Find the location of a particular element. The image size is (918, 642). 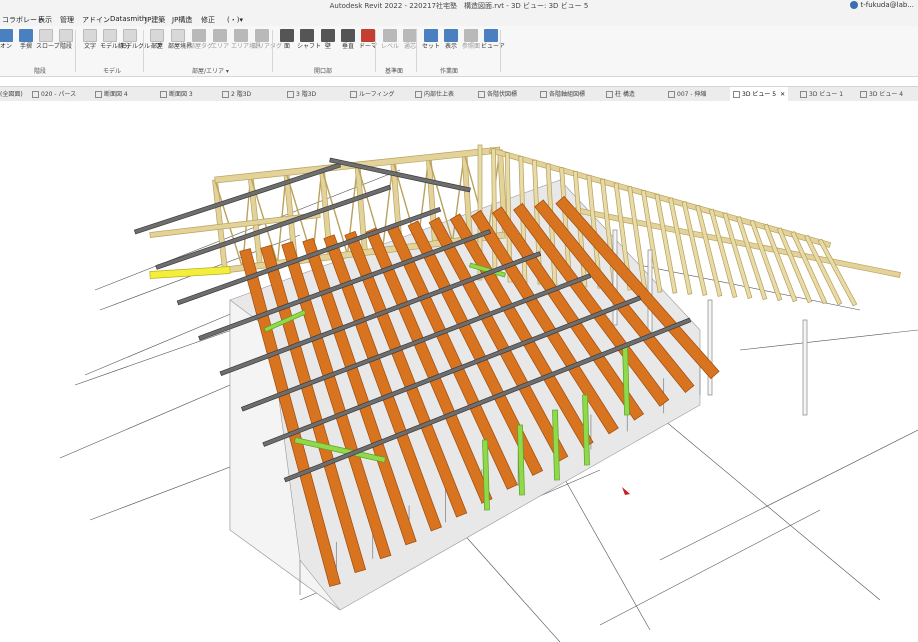

menu-item-4: Datasmith is located at coordinates (128, 19).